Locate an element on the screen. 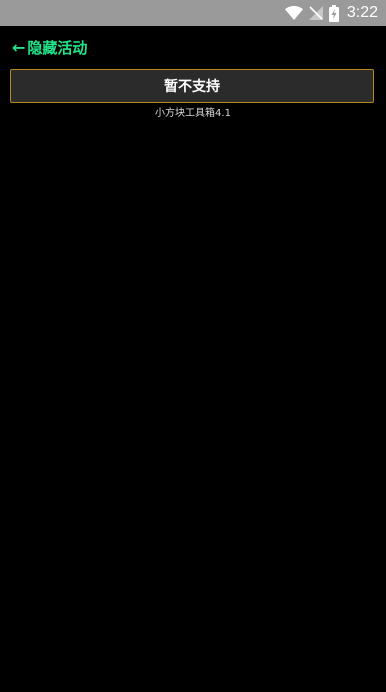  status-time: 3:22 is located at coordinates (362, 12).